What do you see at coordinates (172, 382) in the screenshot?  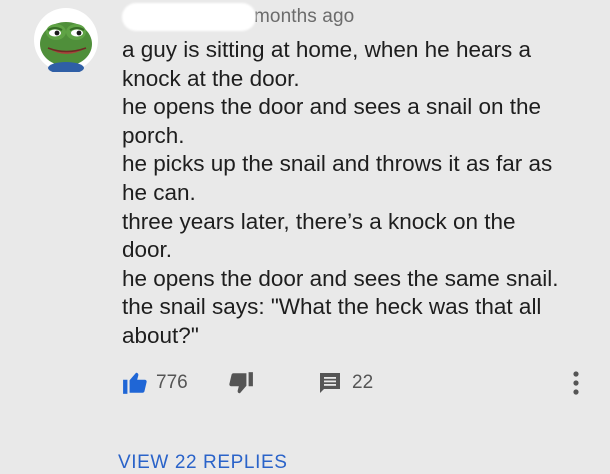 I see `like-count: 776` at bounding box center [172, 382].